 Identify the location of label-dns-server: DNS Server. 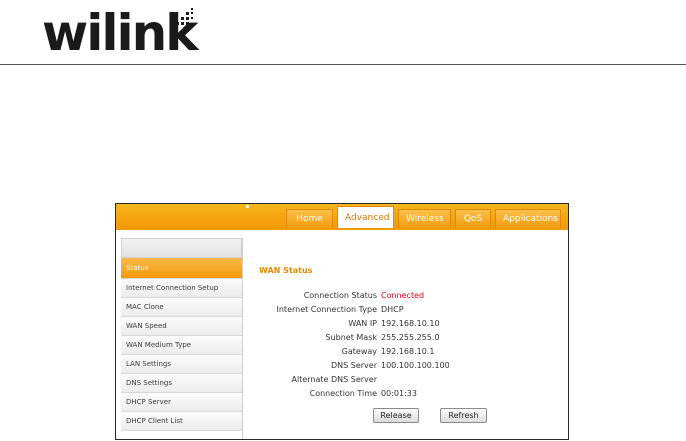
(354, 365).